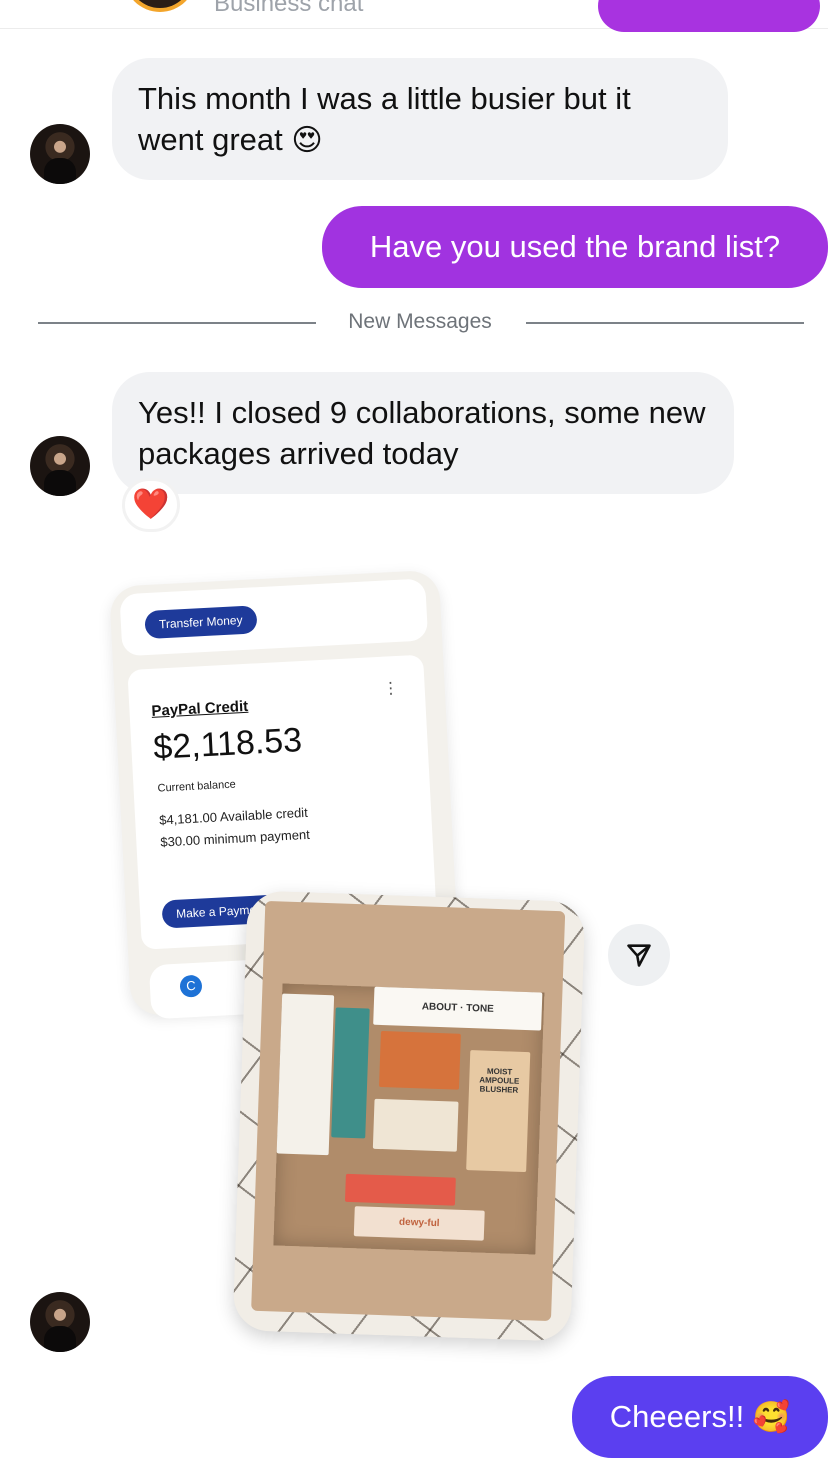 The width and height of the screenshot is (828, 1472). What do you see at coordinates (200, 708) in the screenshot?
I see `paypal-credit-title: PayPal Credit` at bounding box center [200, 708].